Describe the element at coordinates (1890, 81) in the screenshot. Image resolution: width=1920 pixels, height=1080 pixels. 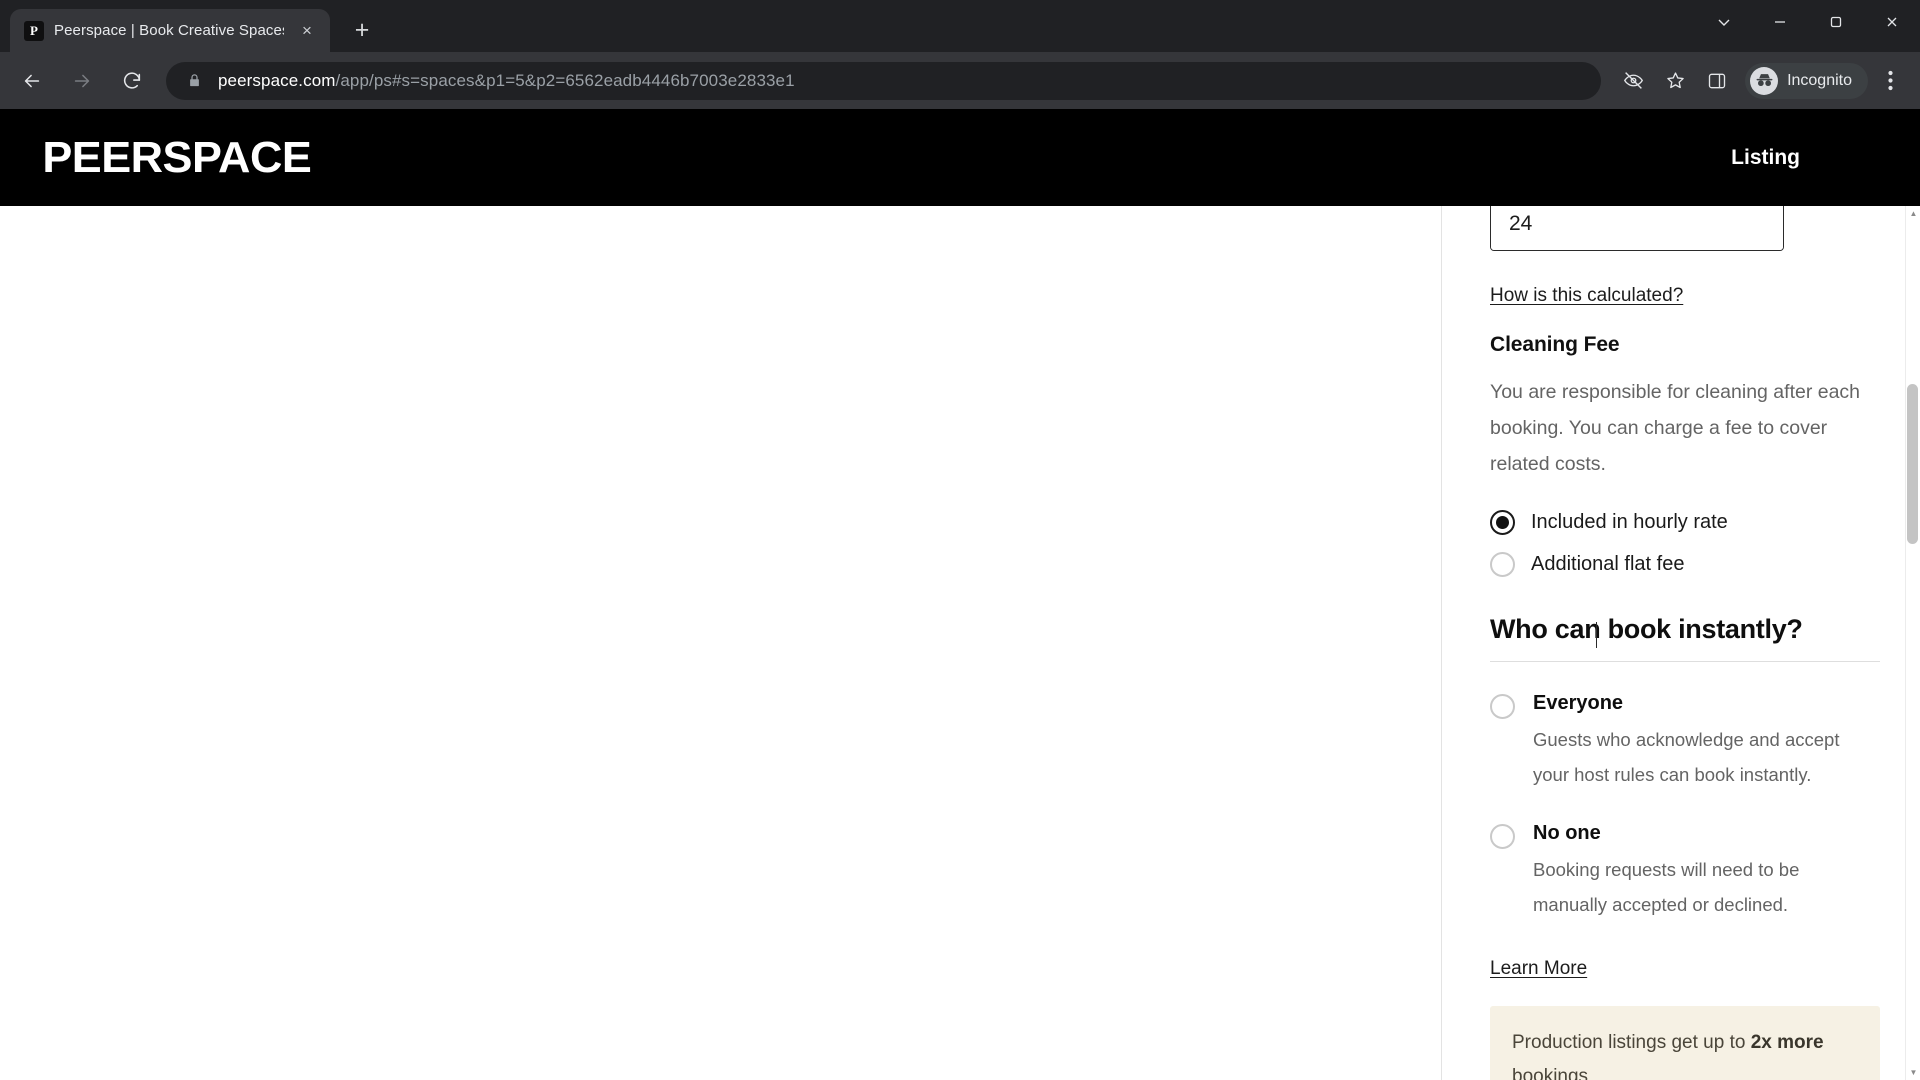
I see `chrome-menu-icon` at that location.